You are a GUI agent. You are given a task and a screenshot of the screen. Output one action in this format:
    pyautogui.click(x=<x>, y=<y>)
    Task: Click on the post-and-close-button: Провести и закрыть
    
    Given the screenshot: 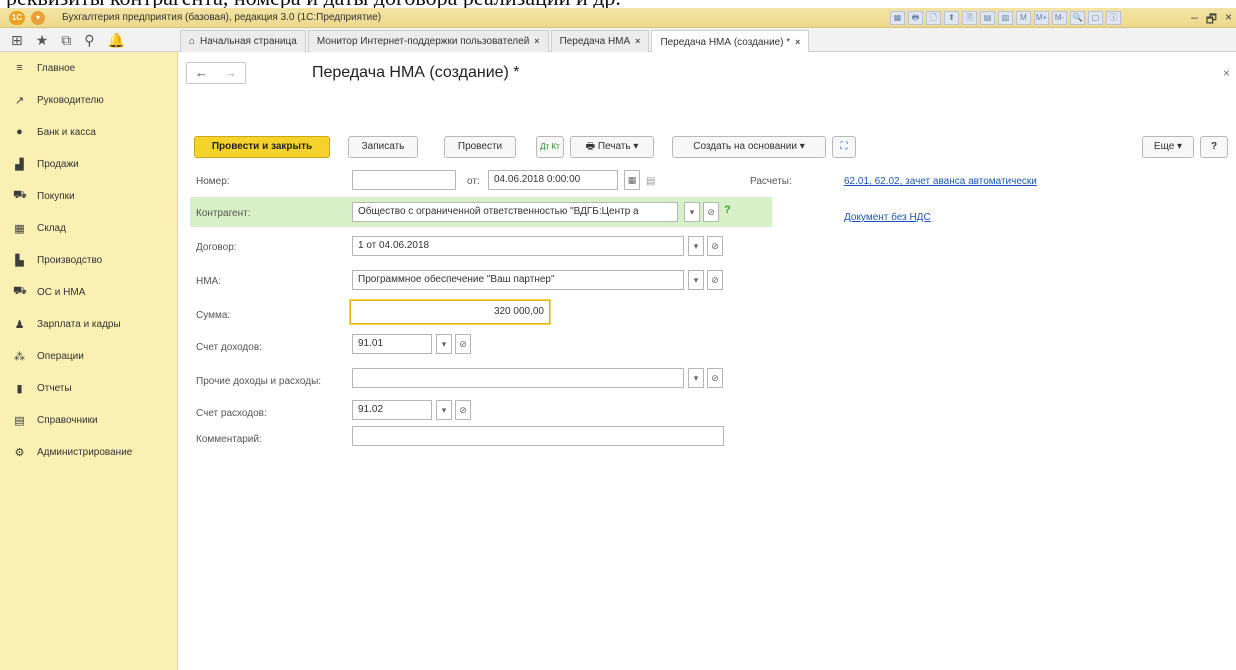 What is the action you would take?
    pyautogui.click(x=262, y=147)
    